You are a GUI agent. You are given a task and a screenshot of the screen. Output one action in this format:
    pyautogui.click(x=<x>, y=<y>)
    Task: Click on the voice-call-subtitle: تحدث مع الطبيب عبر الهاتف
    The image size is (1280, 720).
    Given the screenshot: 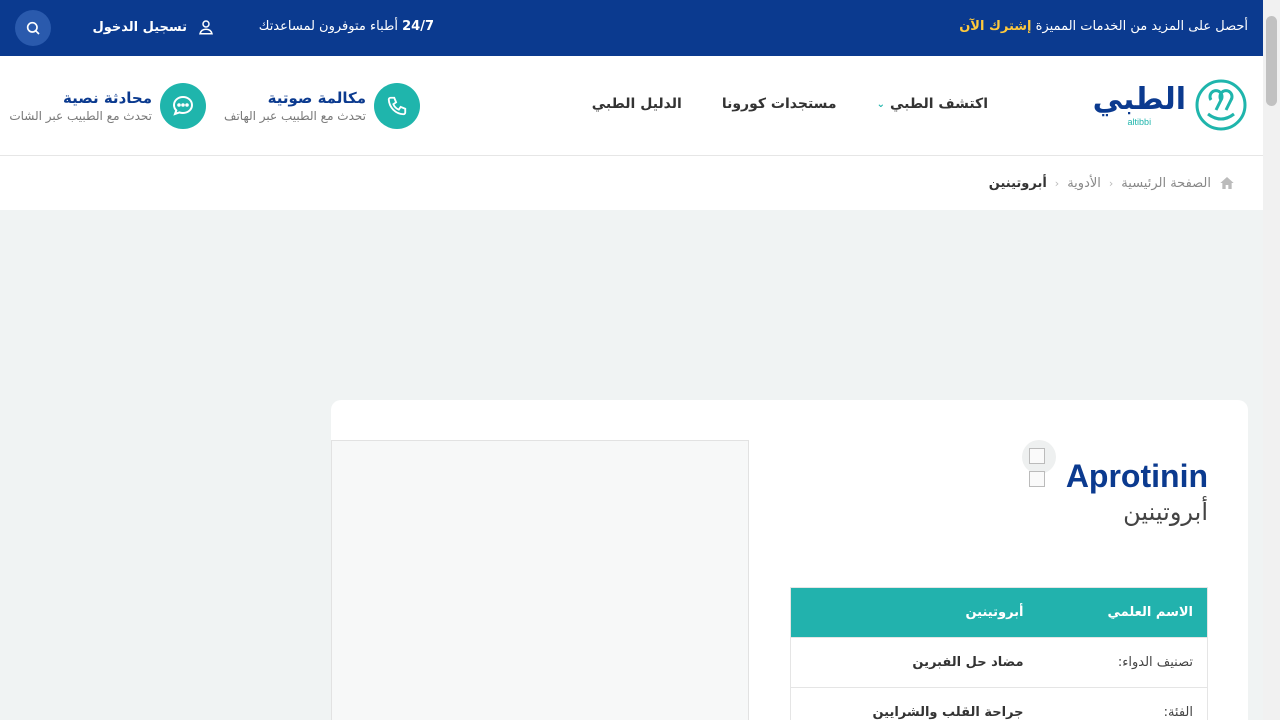 What is the action you would take?
    pyautogui.click(x=295, y=116)
    